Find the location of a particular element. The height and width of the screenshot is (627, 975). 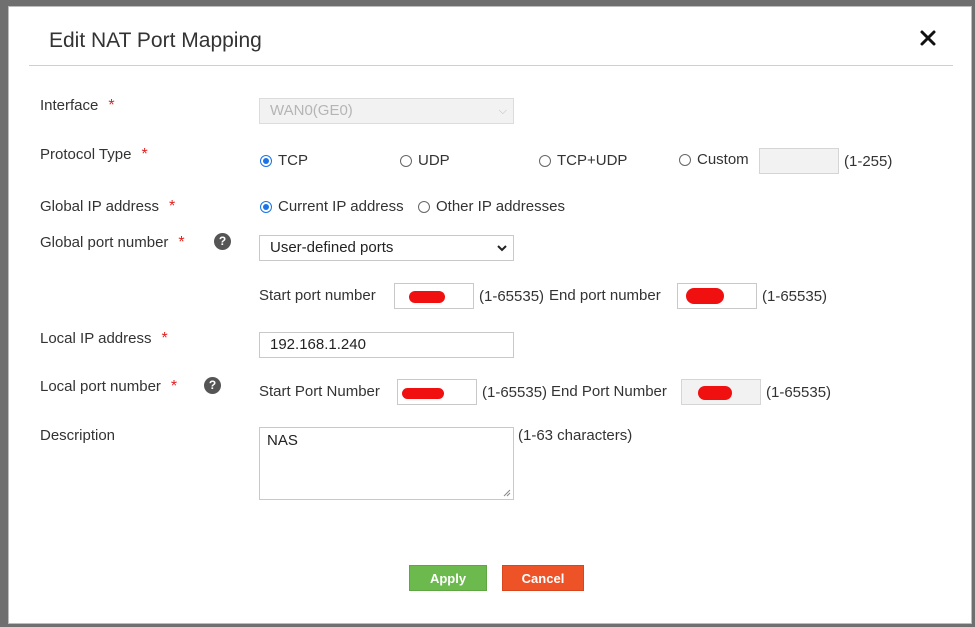

global-start-port-input is located at coordinates (434, 296).